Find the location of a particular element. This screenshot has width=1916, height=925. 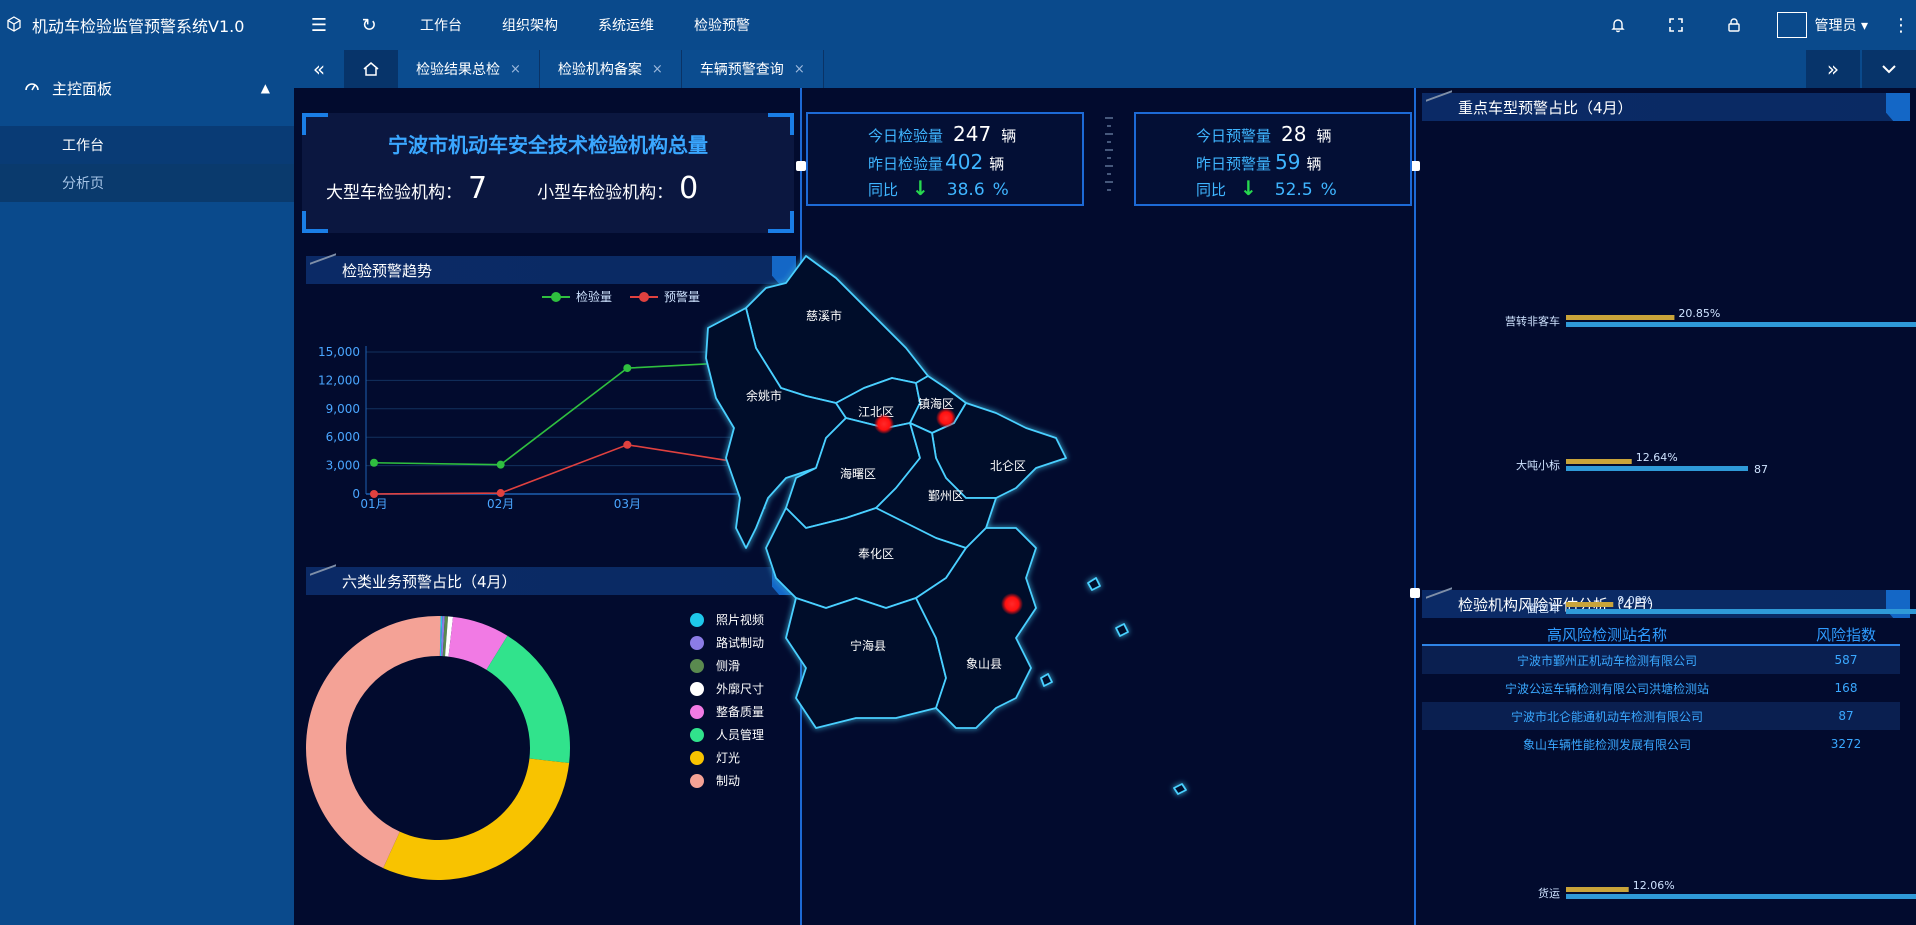

top-menu-workbench: 工作台 is located at coordinates (441, 25).